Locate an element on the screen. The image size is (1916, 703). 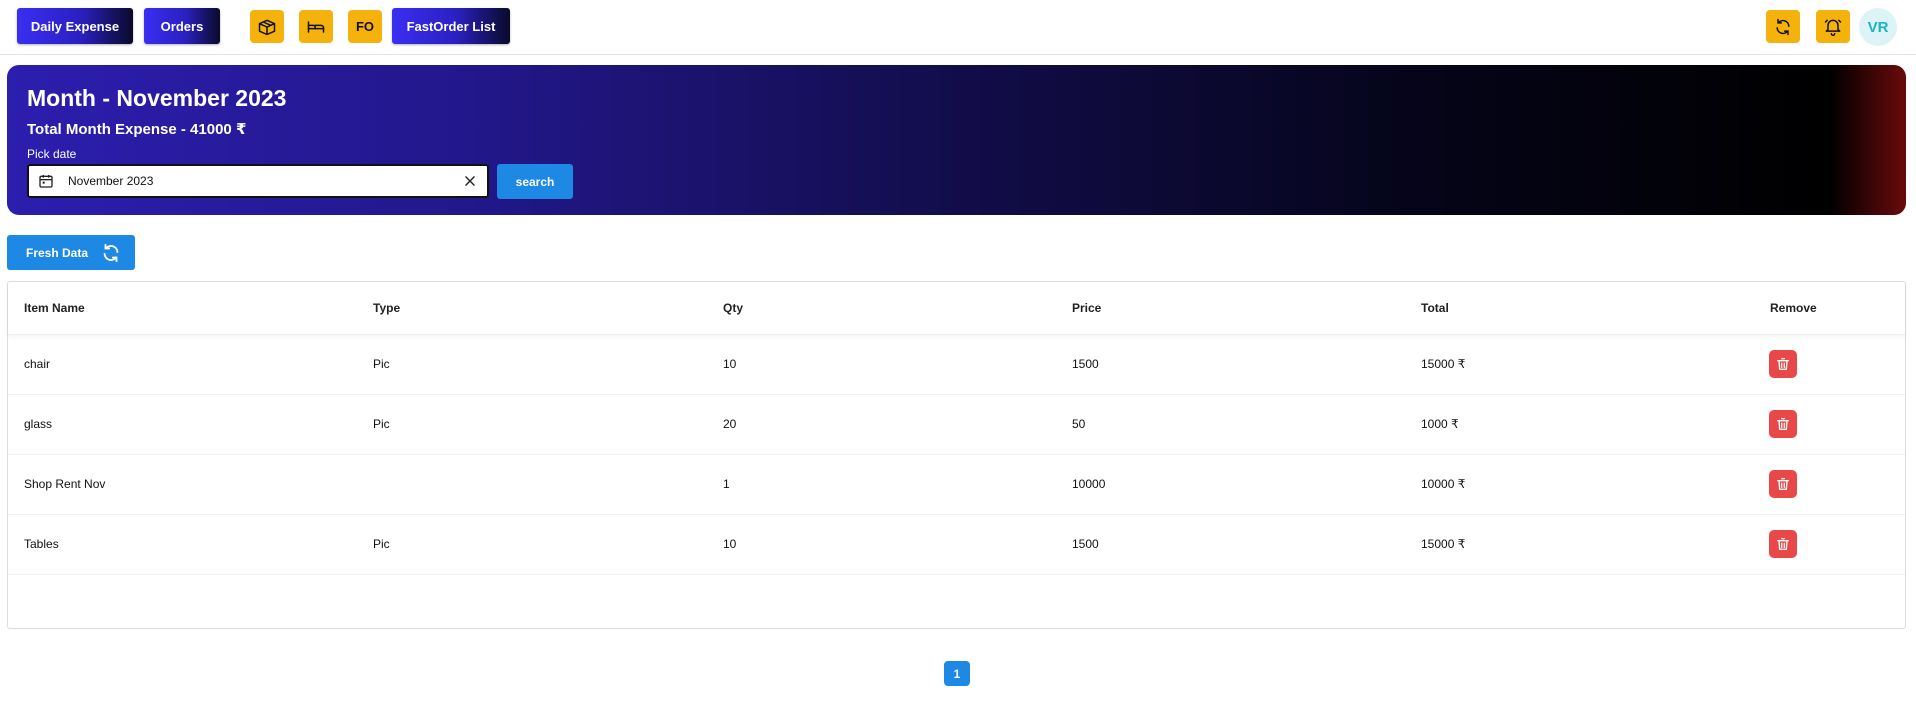
table-row: glass Pic 20 50 1000 ₹ is located at coordinates (956, 424).